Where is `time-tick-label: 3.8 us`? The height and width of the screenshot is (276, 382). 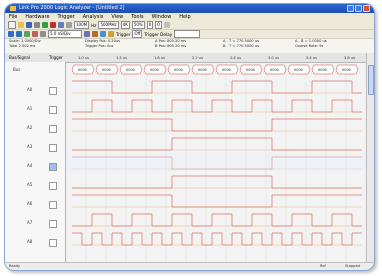
time-tick-label: 3.8 us is located at coordinates (349, 58).